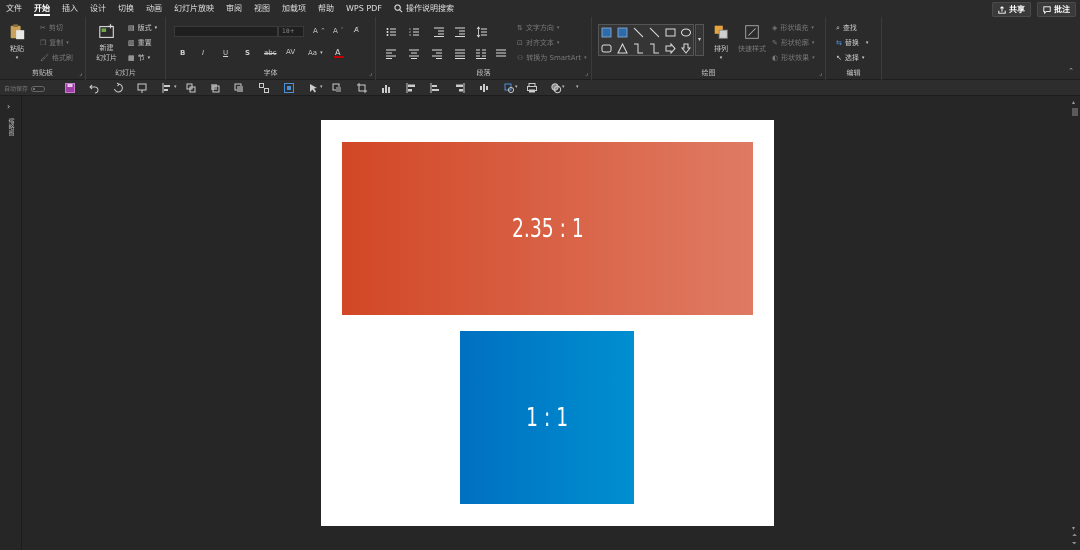  Describe the element at coordinates (191, 88) in the screenshot. I see `group-objects-icon` at that location.